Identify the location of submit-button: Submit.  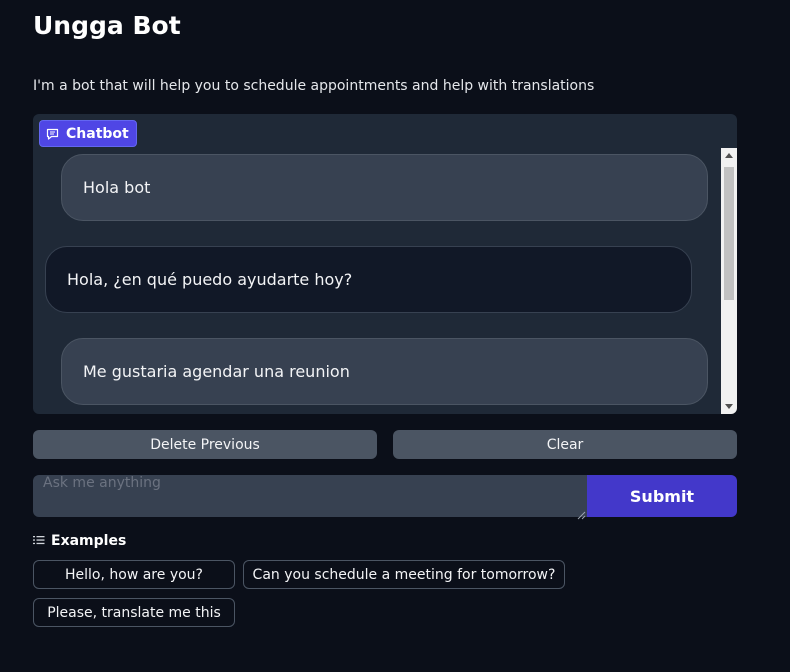
(662, 496).